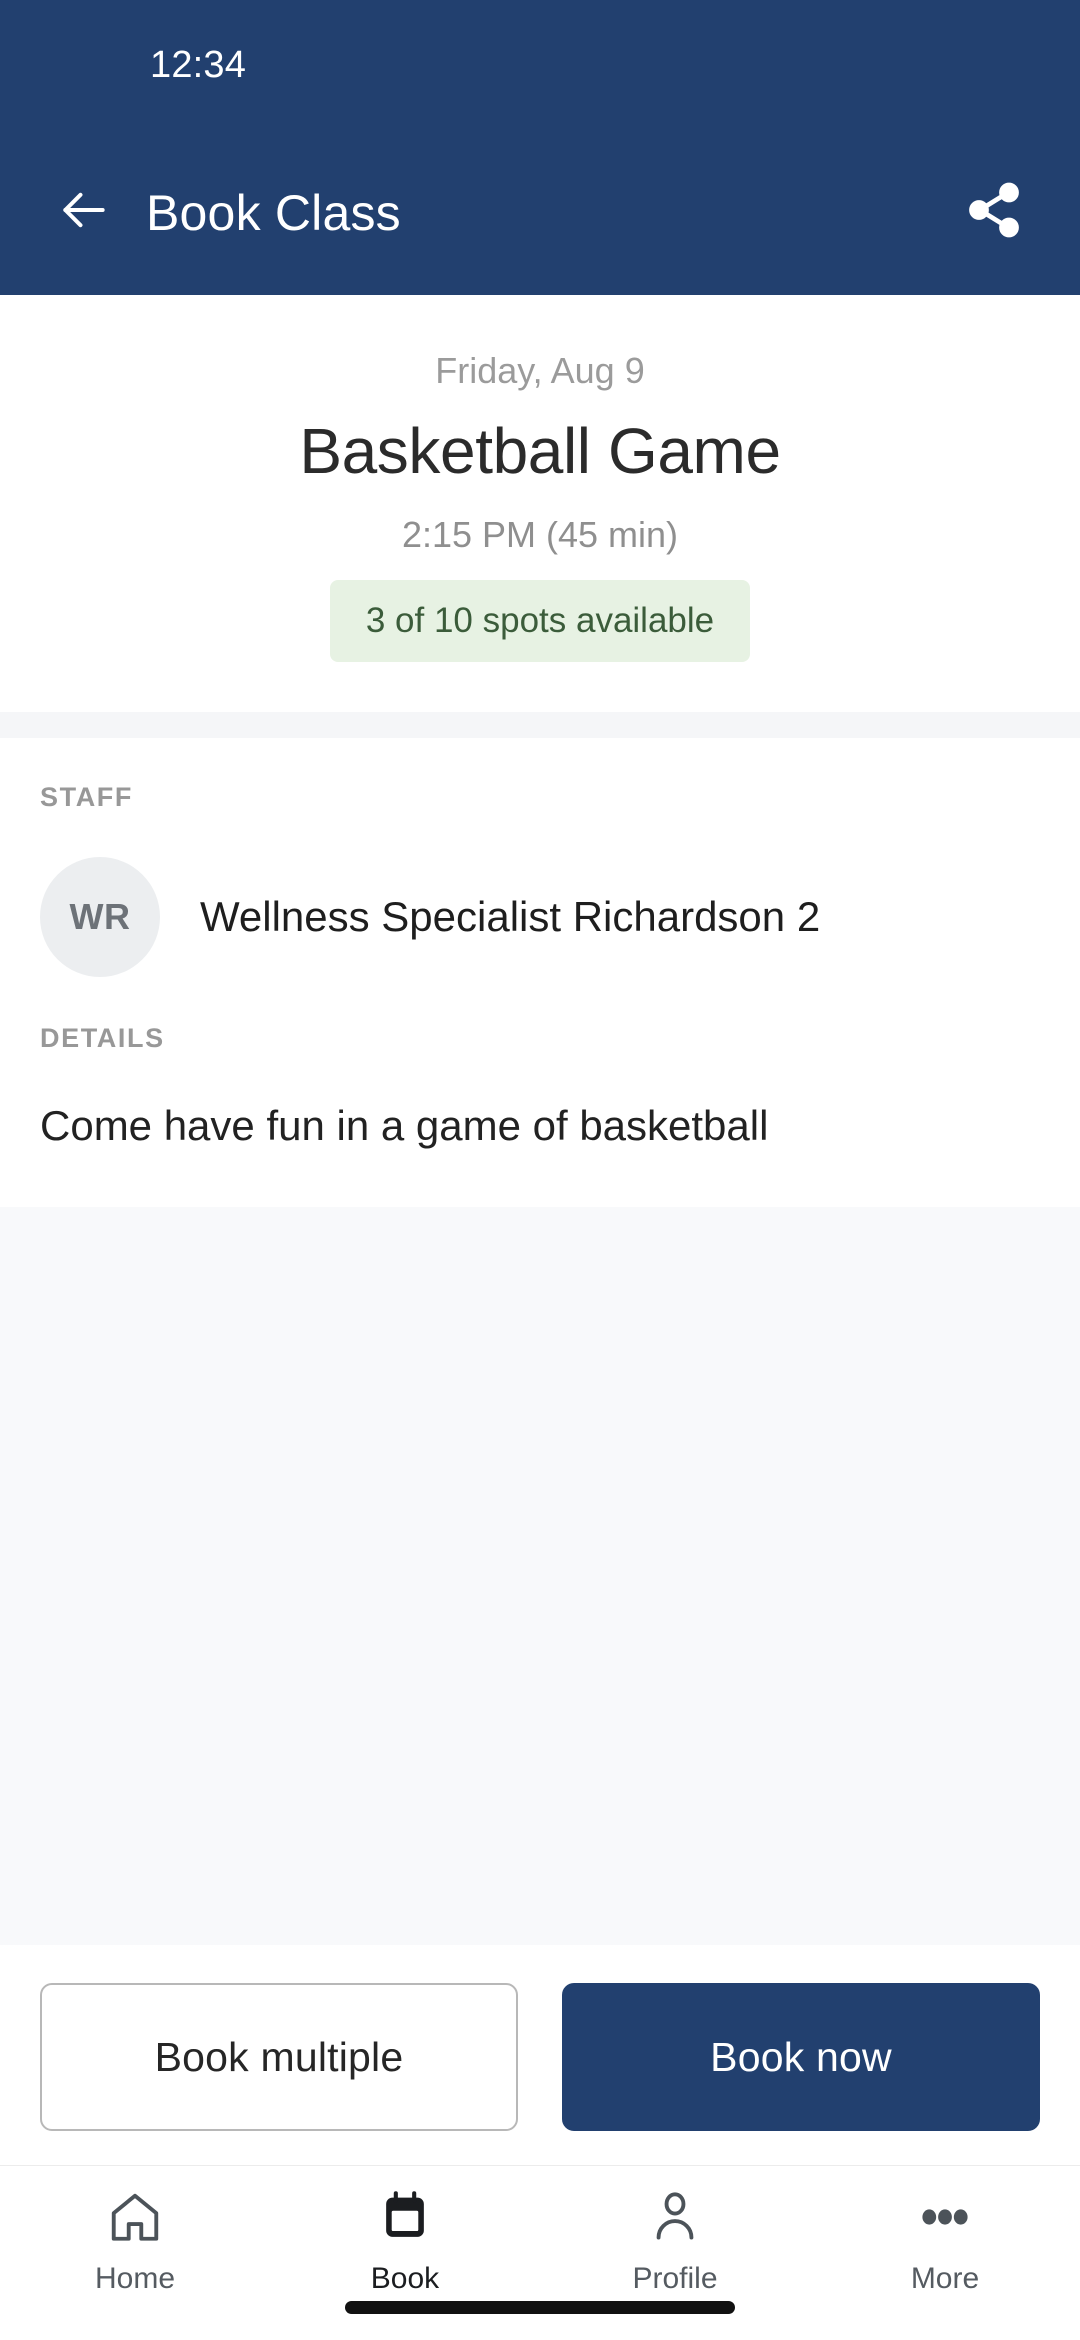 The width and height of the screenshot is (1080, 2340). What do you see at coordinates (675, 2278) in the screenshot?
I see `nav-label-profile: Profile` at bounding box center [675, 2278].